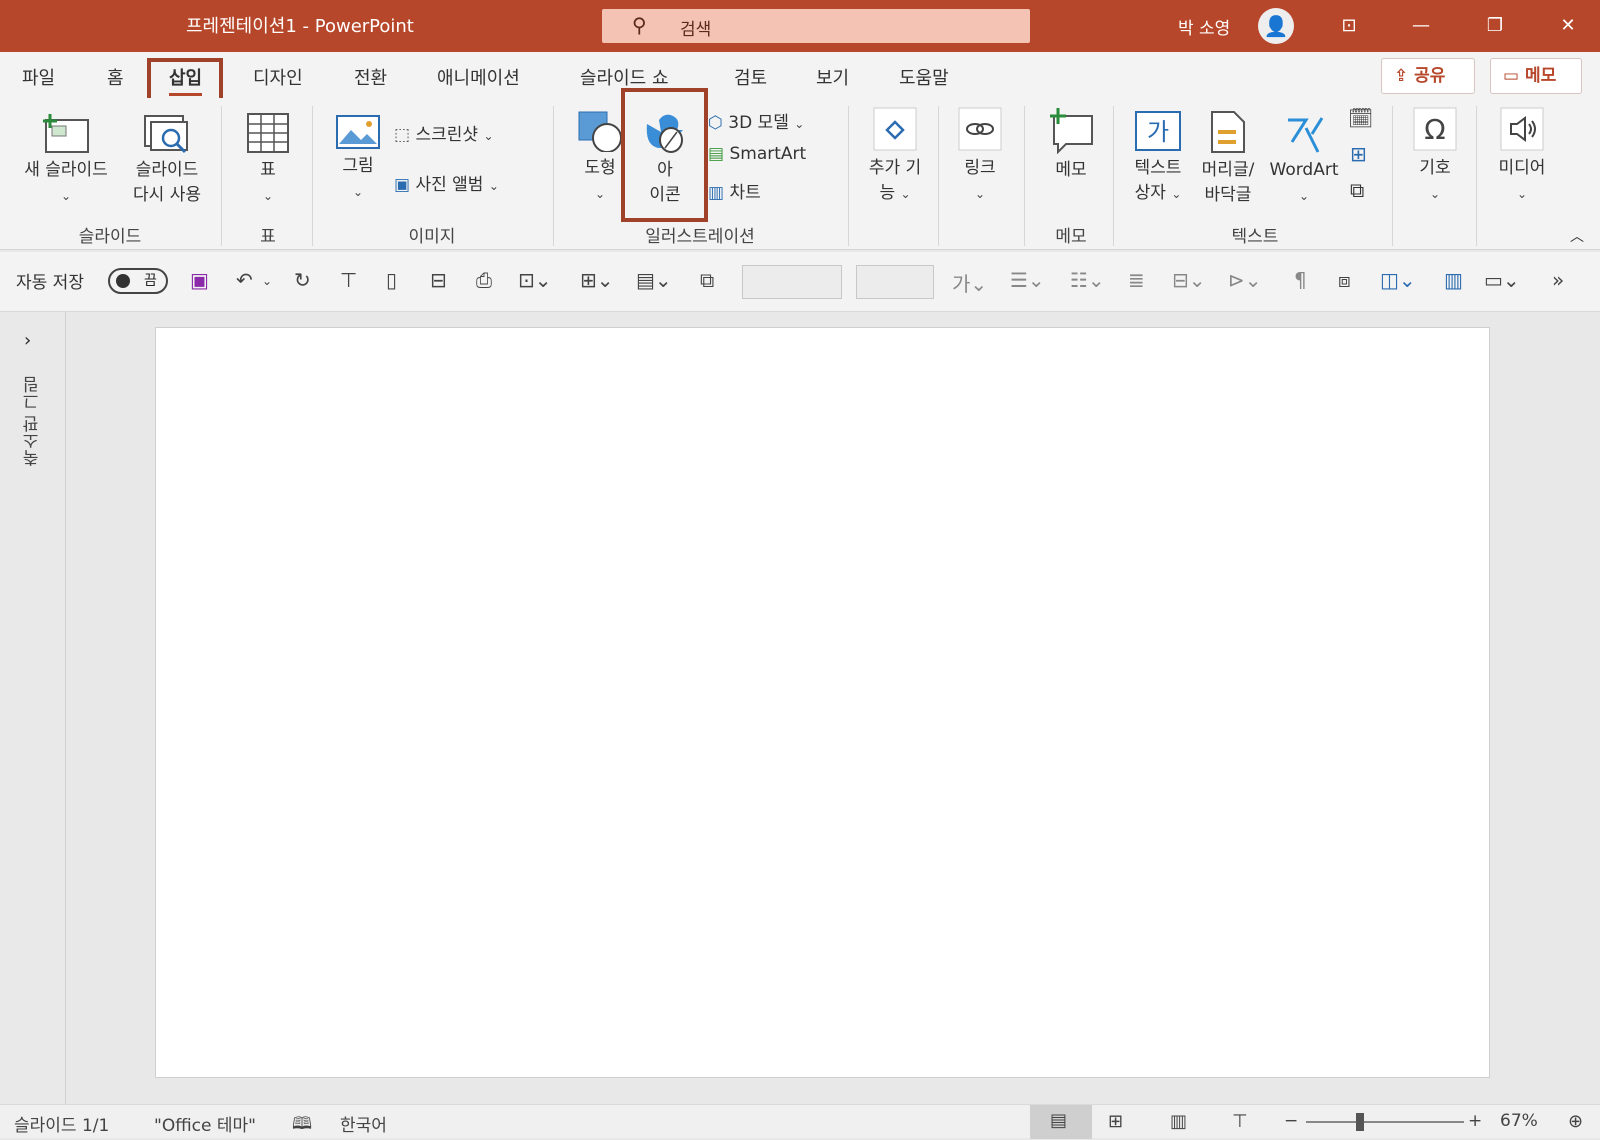  I want to click on smartart-icon: ▤, so click(719, 154).